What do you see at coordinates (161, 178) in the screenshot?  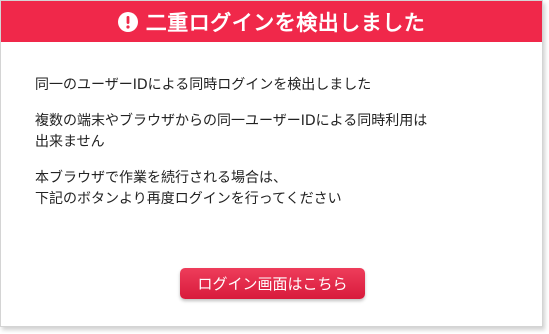 I see `message-line: 本ブラウザで作業を続行される場合は、` at bounding box center [161, 178].